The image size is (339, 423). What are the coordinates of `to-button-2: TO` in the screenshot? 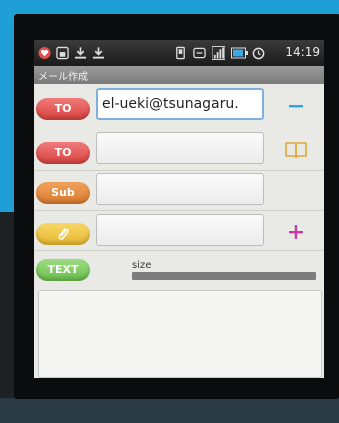 It's located at (63, 153).